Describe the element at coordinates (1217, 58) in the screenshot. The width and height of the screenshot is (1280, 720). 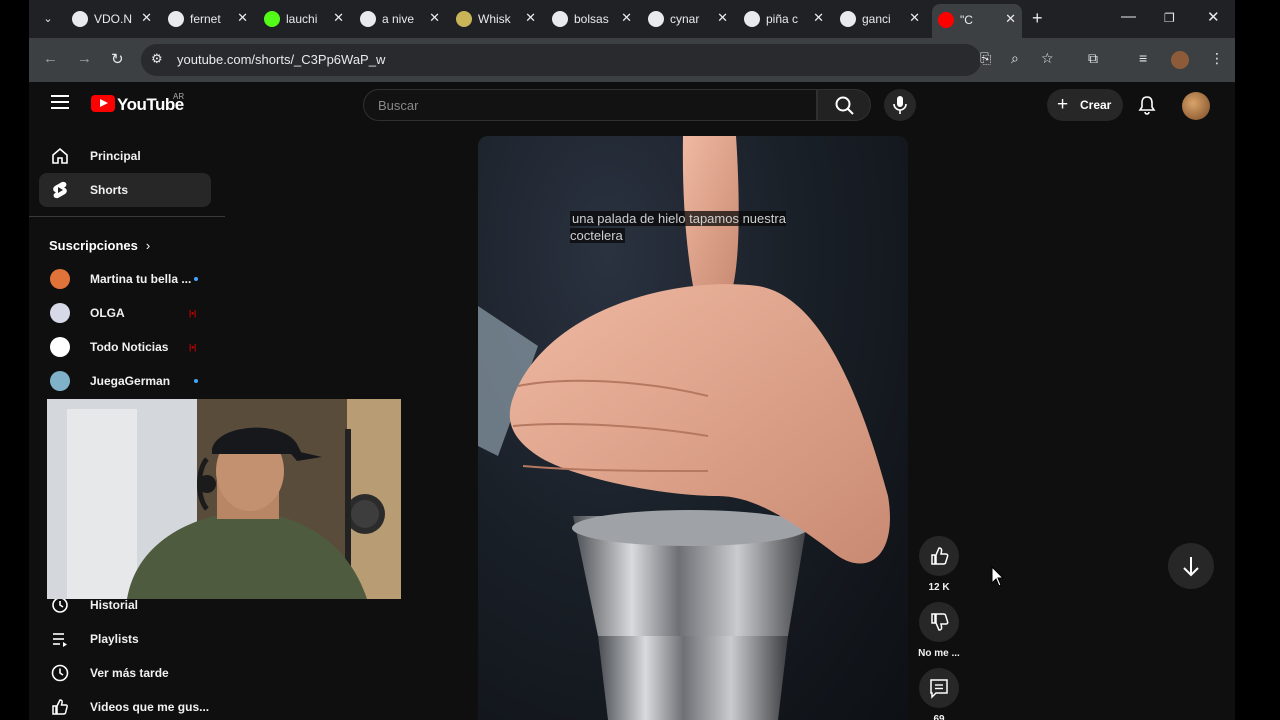
I see `browser-menu-icon: ⋮` at that location.